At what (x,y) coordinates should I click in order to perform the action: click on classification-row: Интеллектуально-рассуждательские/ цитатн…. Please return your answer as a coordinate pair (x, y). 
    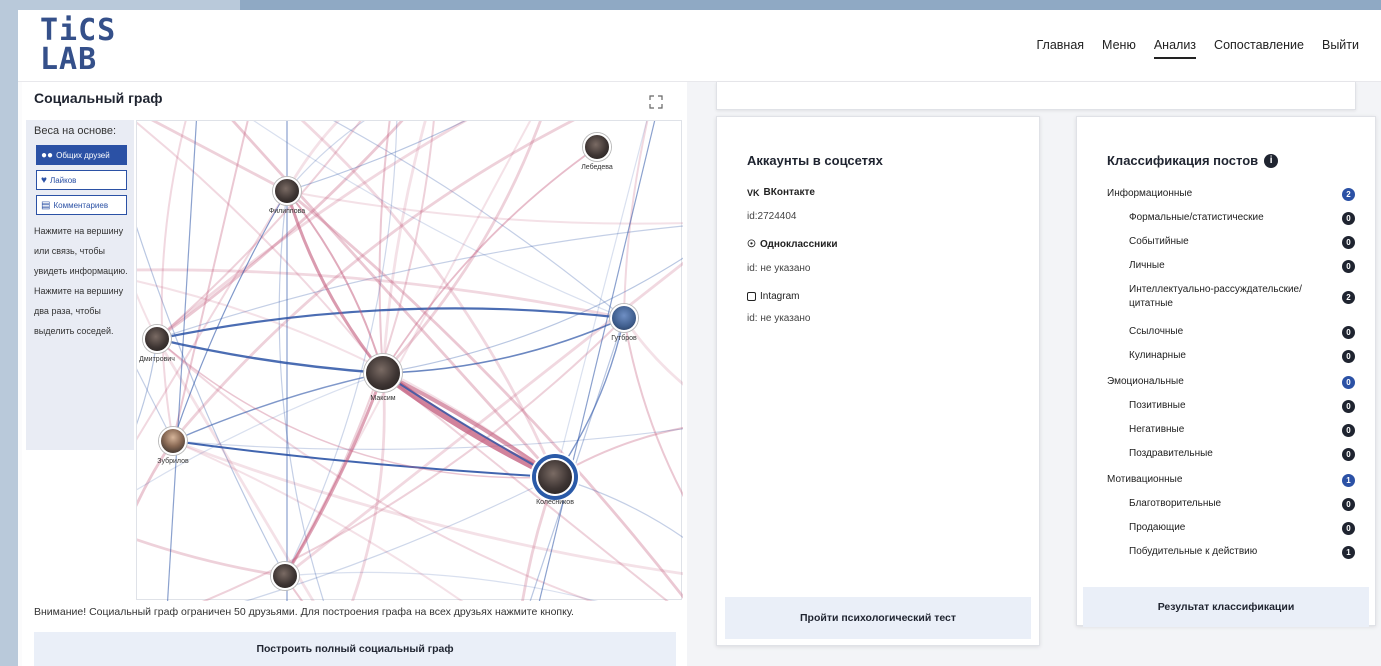
    Looking at the image, I should click on (1231, 297).